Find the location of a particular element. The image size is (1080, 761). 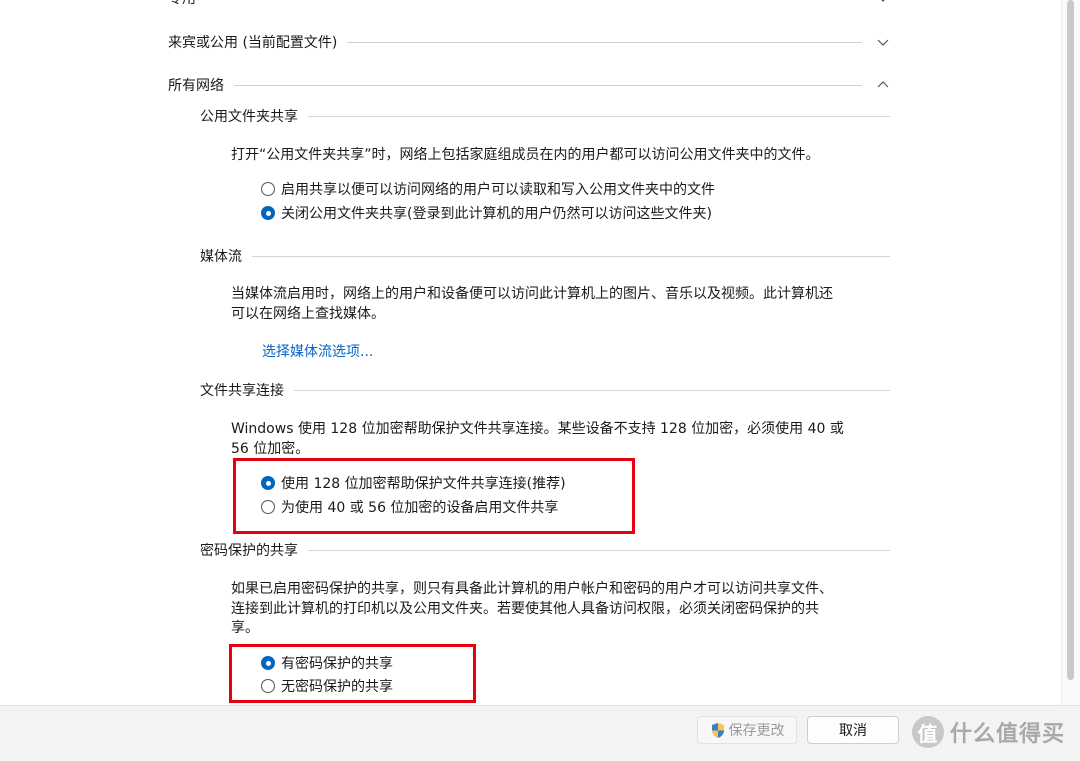

text-line: 享。 is located at coordinates (245, 628).